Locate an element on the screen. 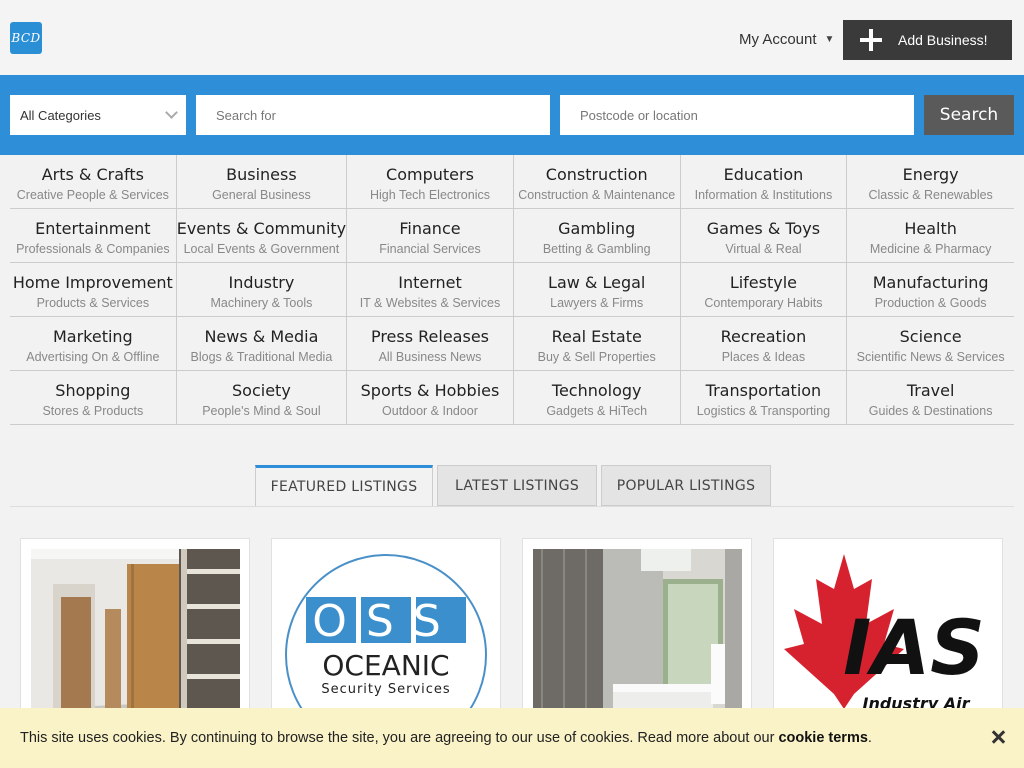 The height and width of the screenshot is (768, 1024). category-item: Arts & Crafts Creative People & Services is located at coordinates (93, 182).